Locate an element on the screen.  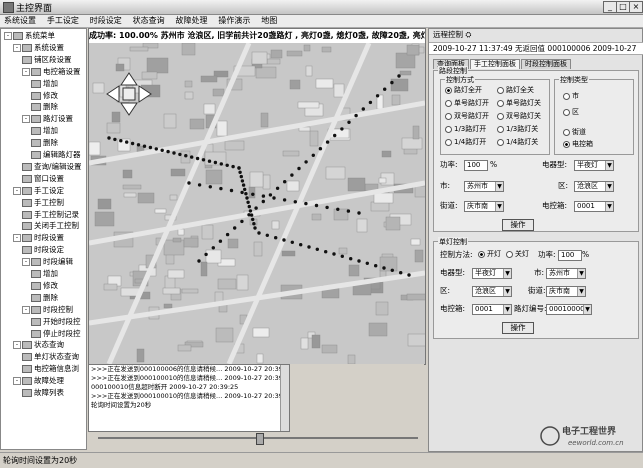
tree-node: 查询/编辑设置 is located at coordinates (52, 166).